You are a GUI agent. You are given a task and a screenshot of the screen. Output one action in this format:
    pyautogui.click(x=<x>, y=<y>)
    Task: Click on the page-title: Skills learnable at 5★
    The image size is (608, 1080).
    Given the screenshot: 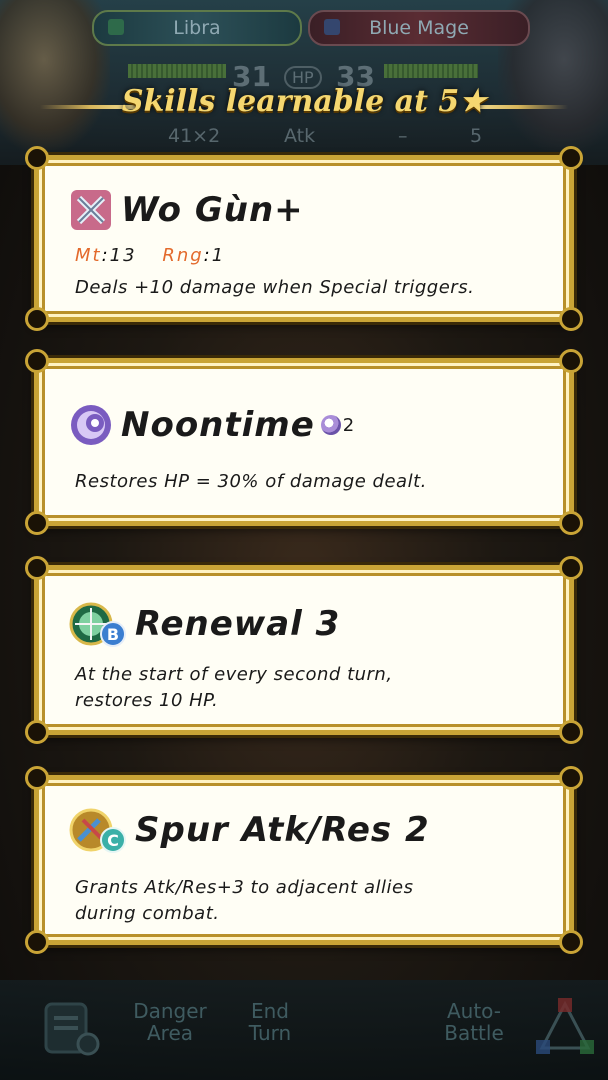 What is the action you would take?
    pyautogui.click(x=304, y=101)
    